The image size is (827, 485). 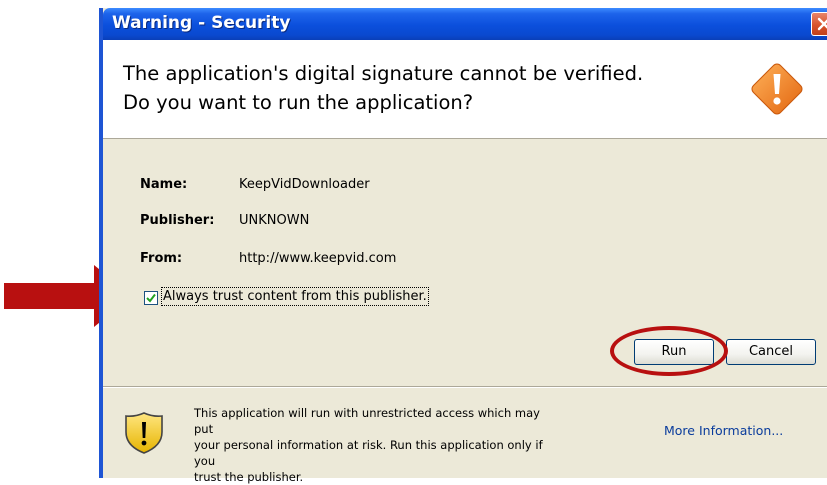 What do you see at coordinates (164, 184) in the screenshot?
I see `name-label: Name:` at bounding box center [164, 184].